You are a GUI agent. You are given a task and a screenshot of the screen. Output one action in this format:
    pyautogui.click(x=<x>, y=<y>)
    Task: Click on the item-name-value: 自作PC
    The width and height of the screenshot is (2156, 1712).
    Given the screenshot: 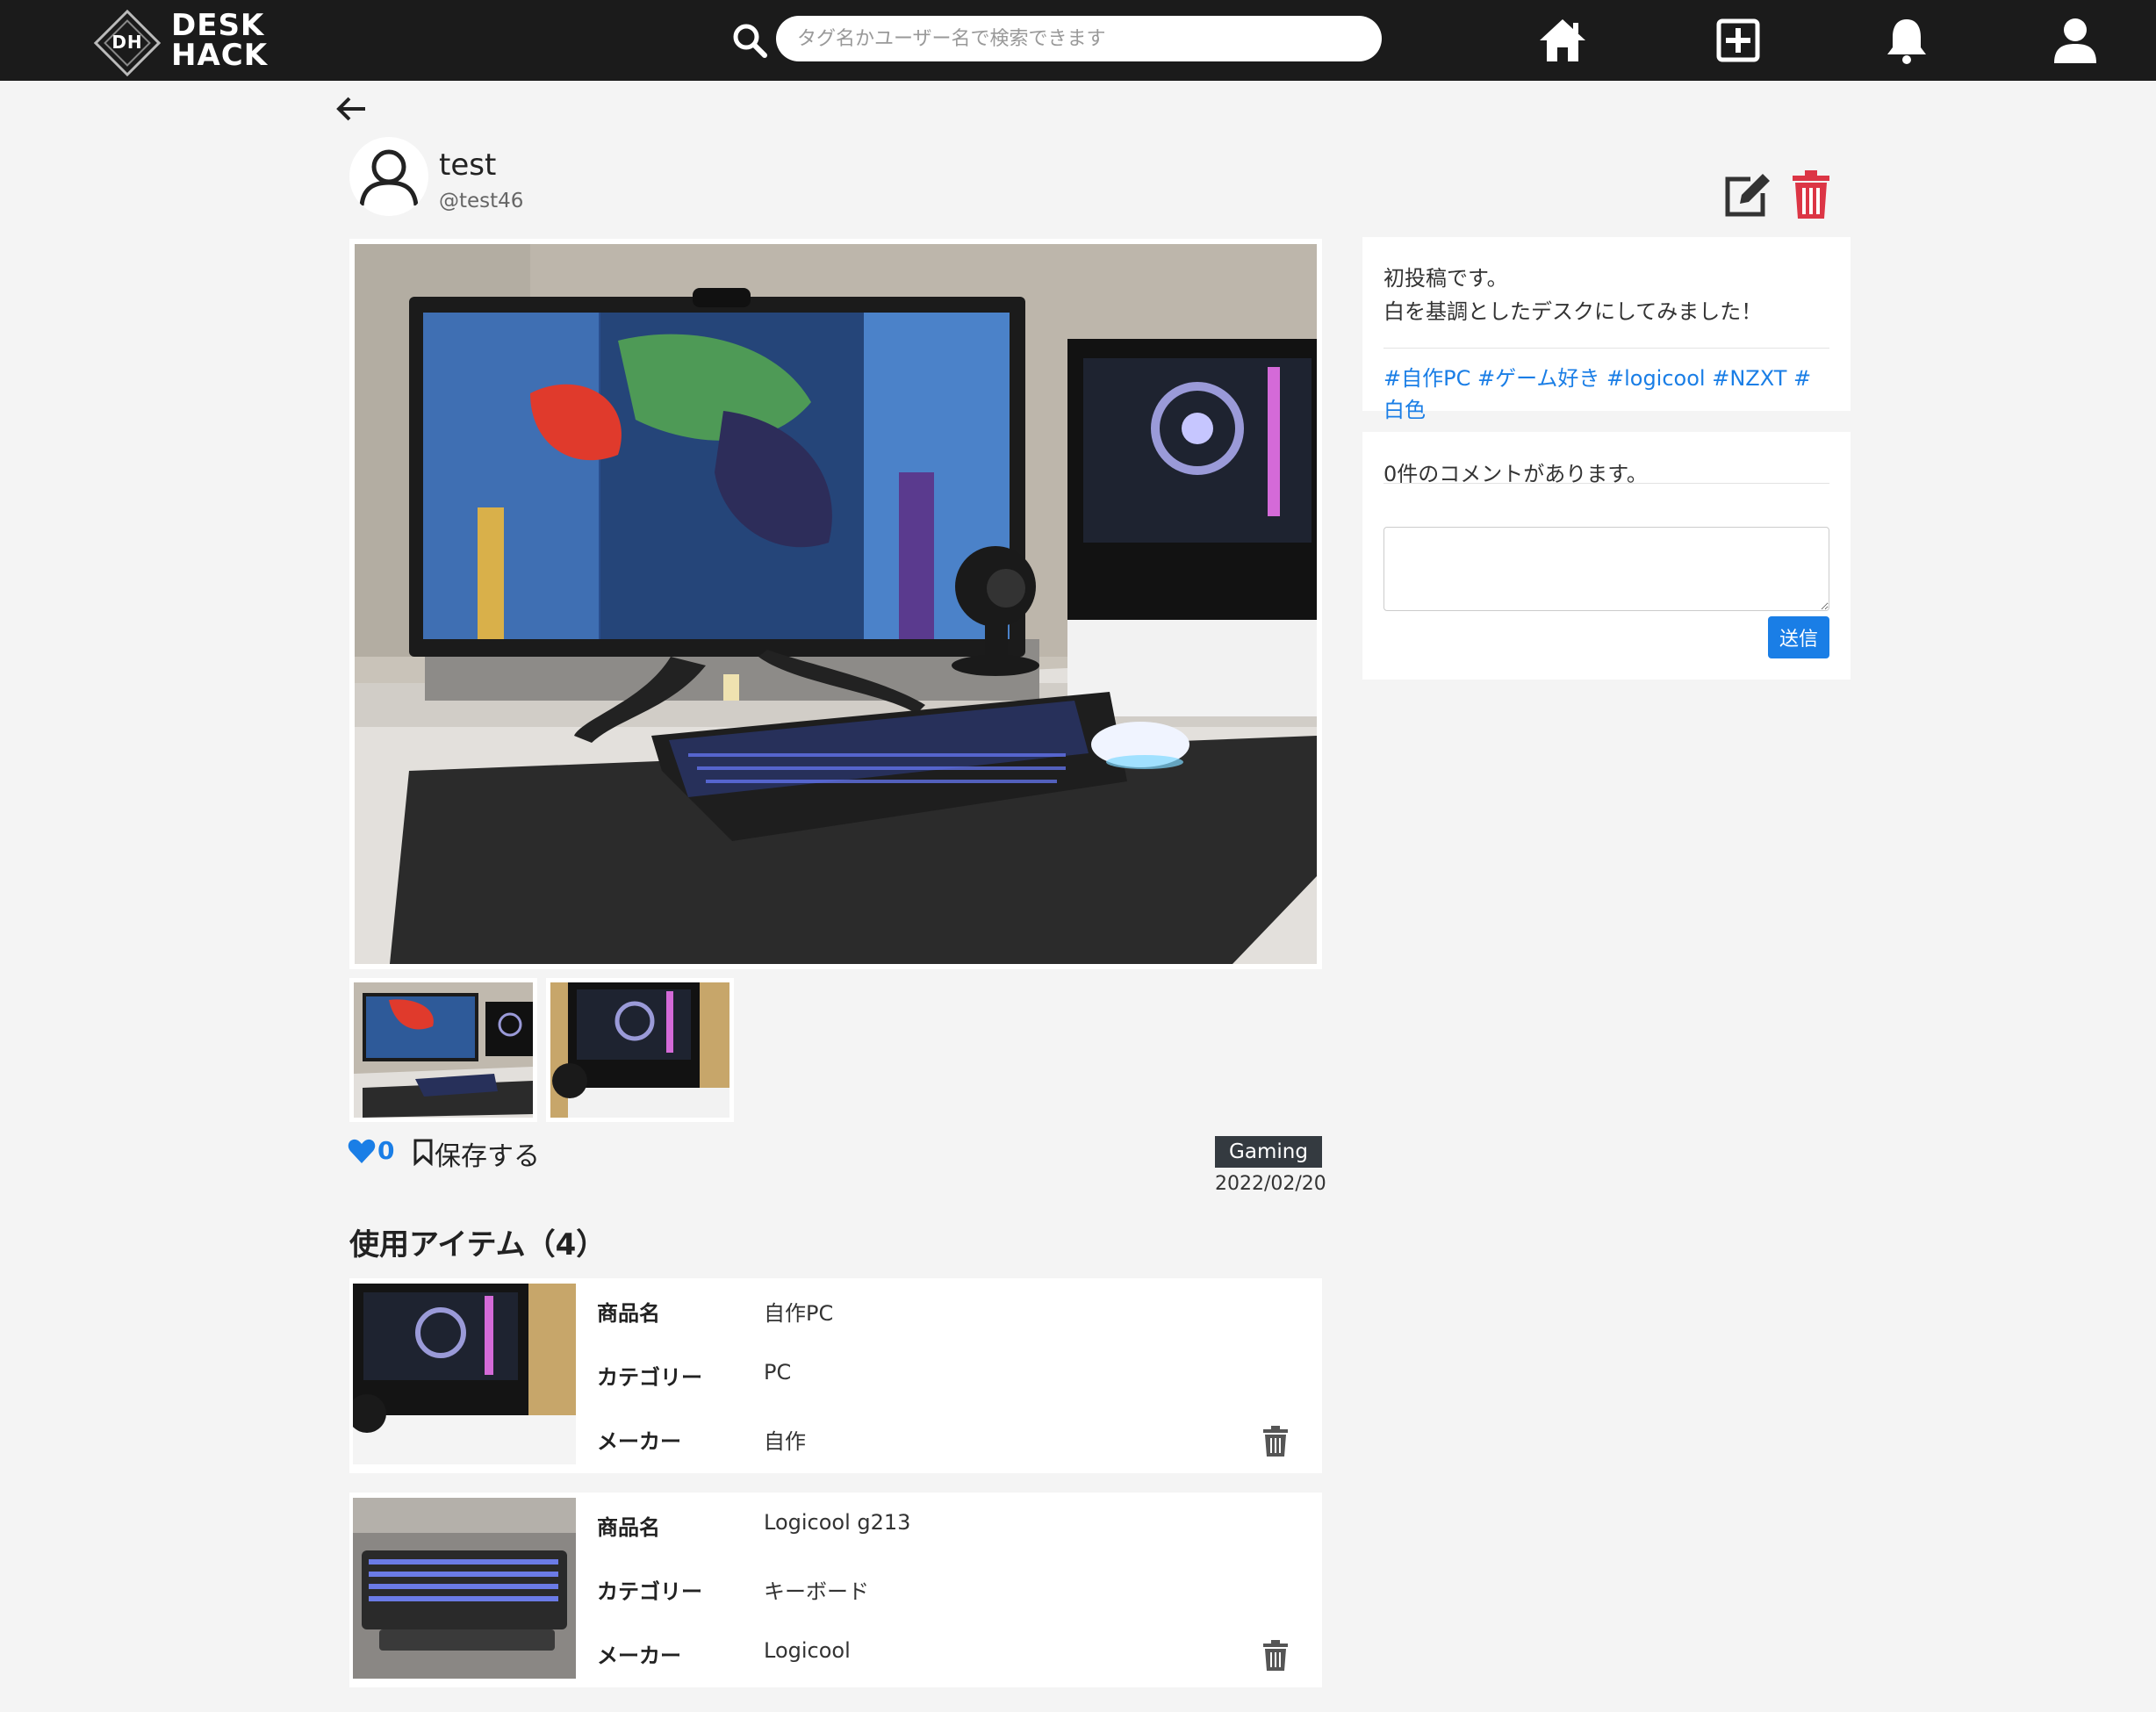 What is the action you would take?
    pyautogui.click(x=799, y=1313)
    